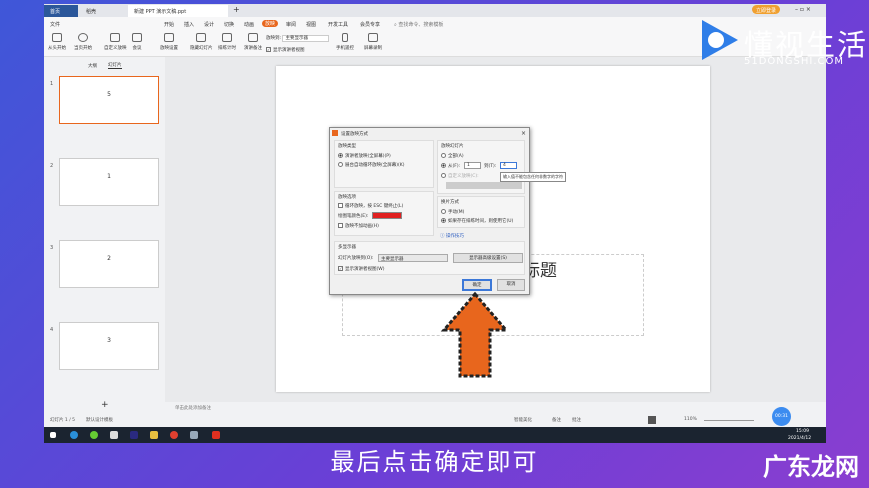 The height and width of the screenshot is (488, 869). What do you see at coordinates (209, 24) in the screenshot?
I see `menu-design: 设计` at bounding box center [209, 24].